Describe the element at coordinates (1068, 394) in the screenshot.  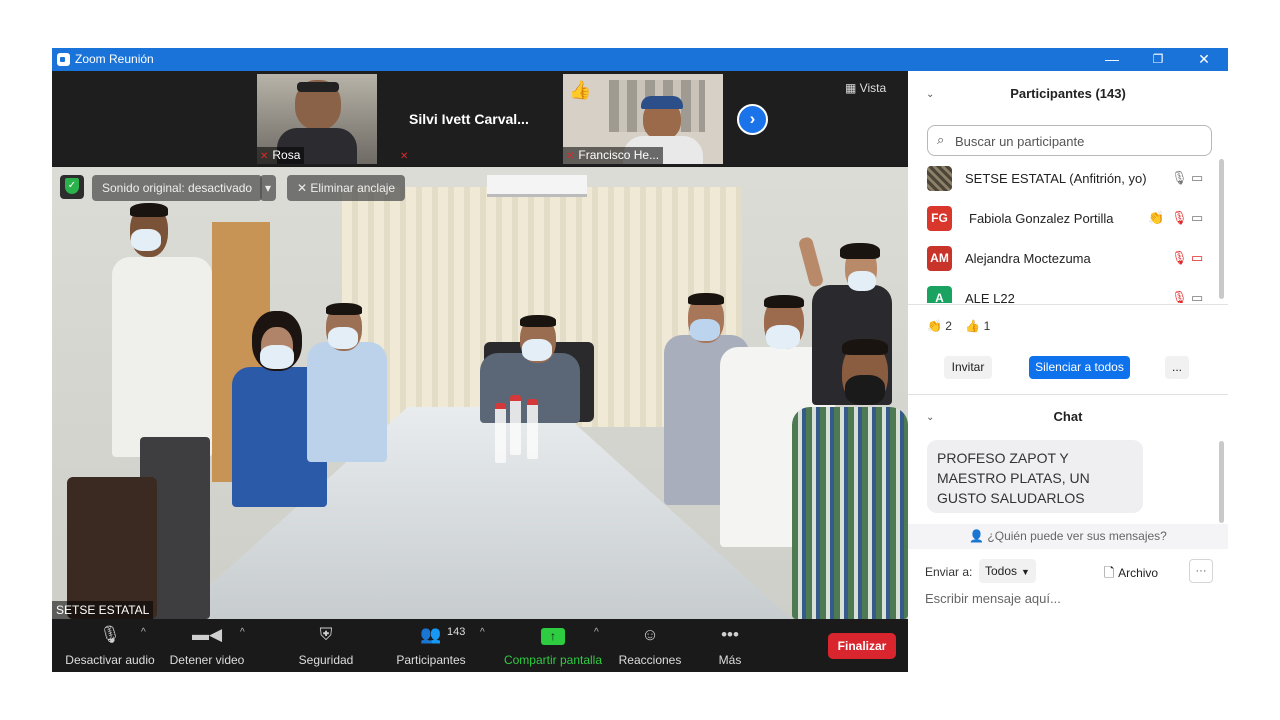
I see `divider` at that location.